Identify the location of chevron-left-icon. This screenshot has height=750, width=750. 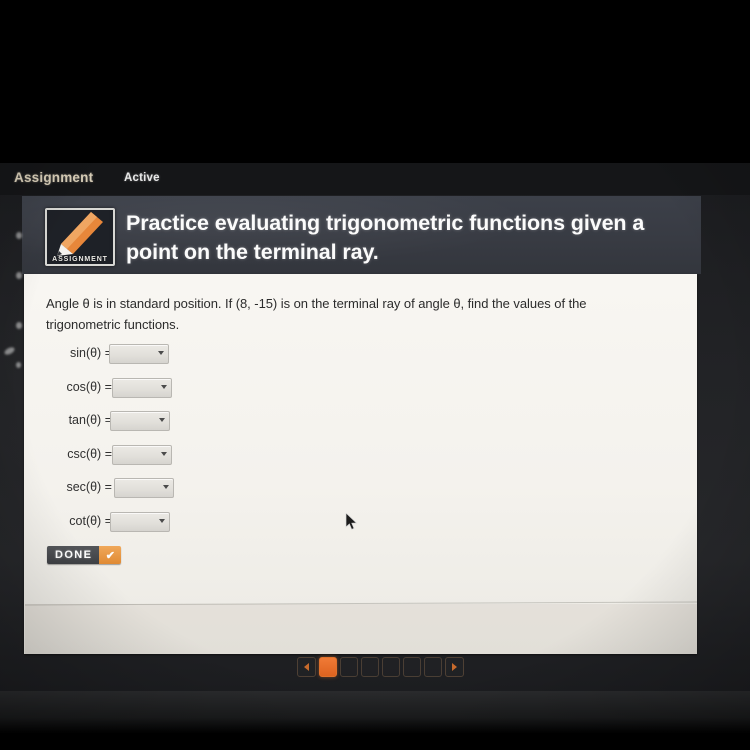
(306, 667).